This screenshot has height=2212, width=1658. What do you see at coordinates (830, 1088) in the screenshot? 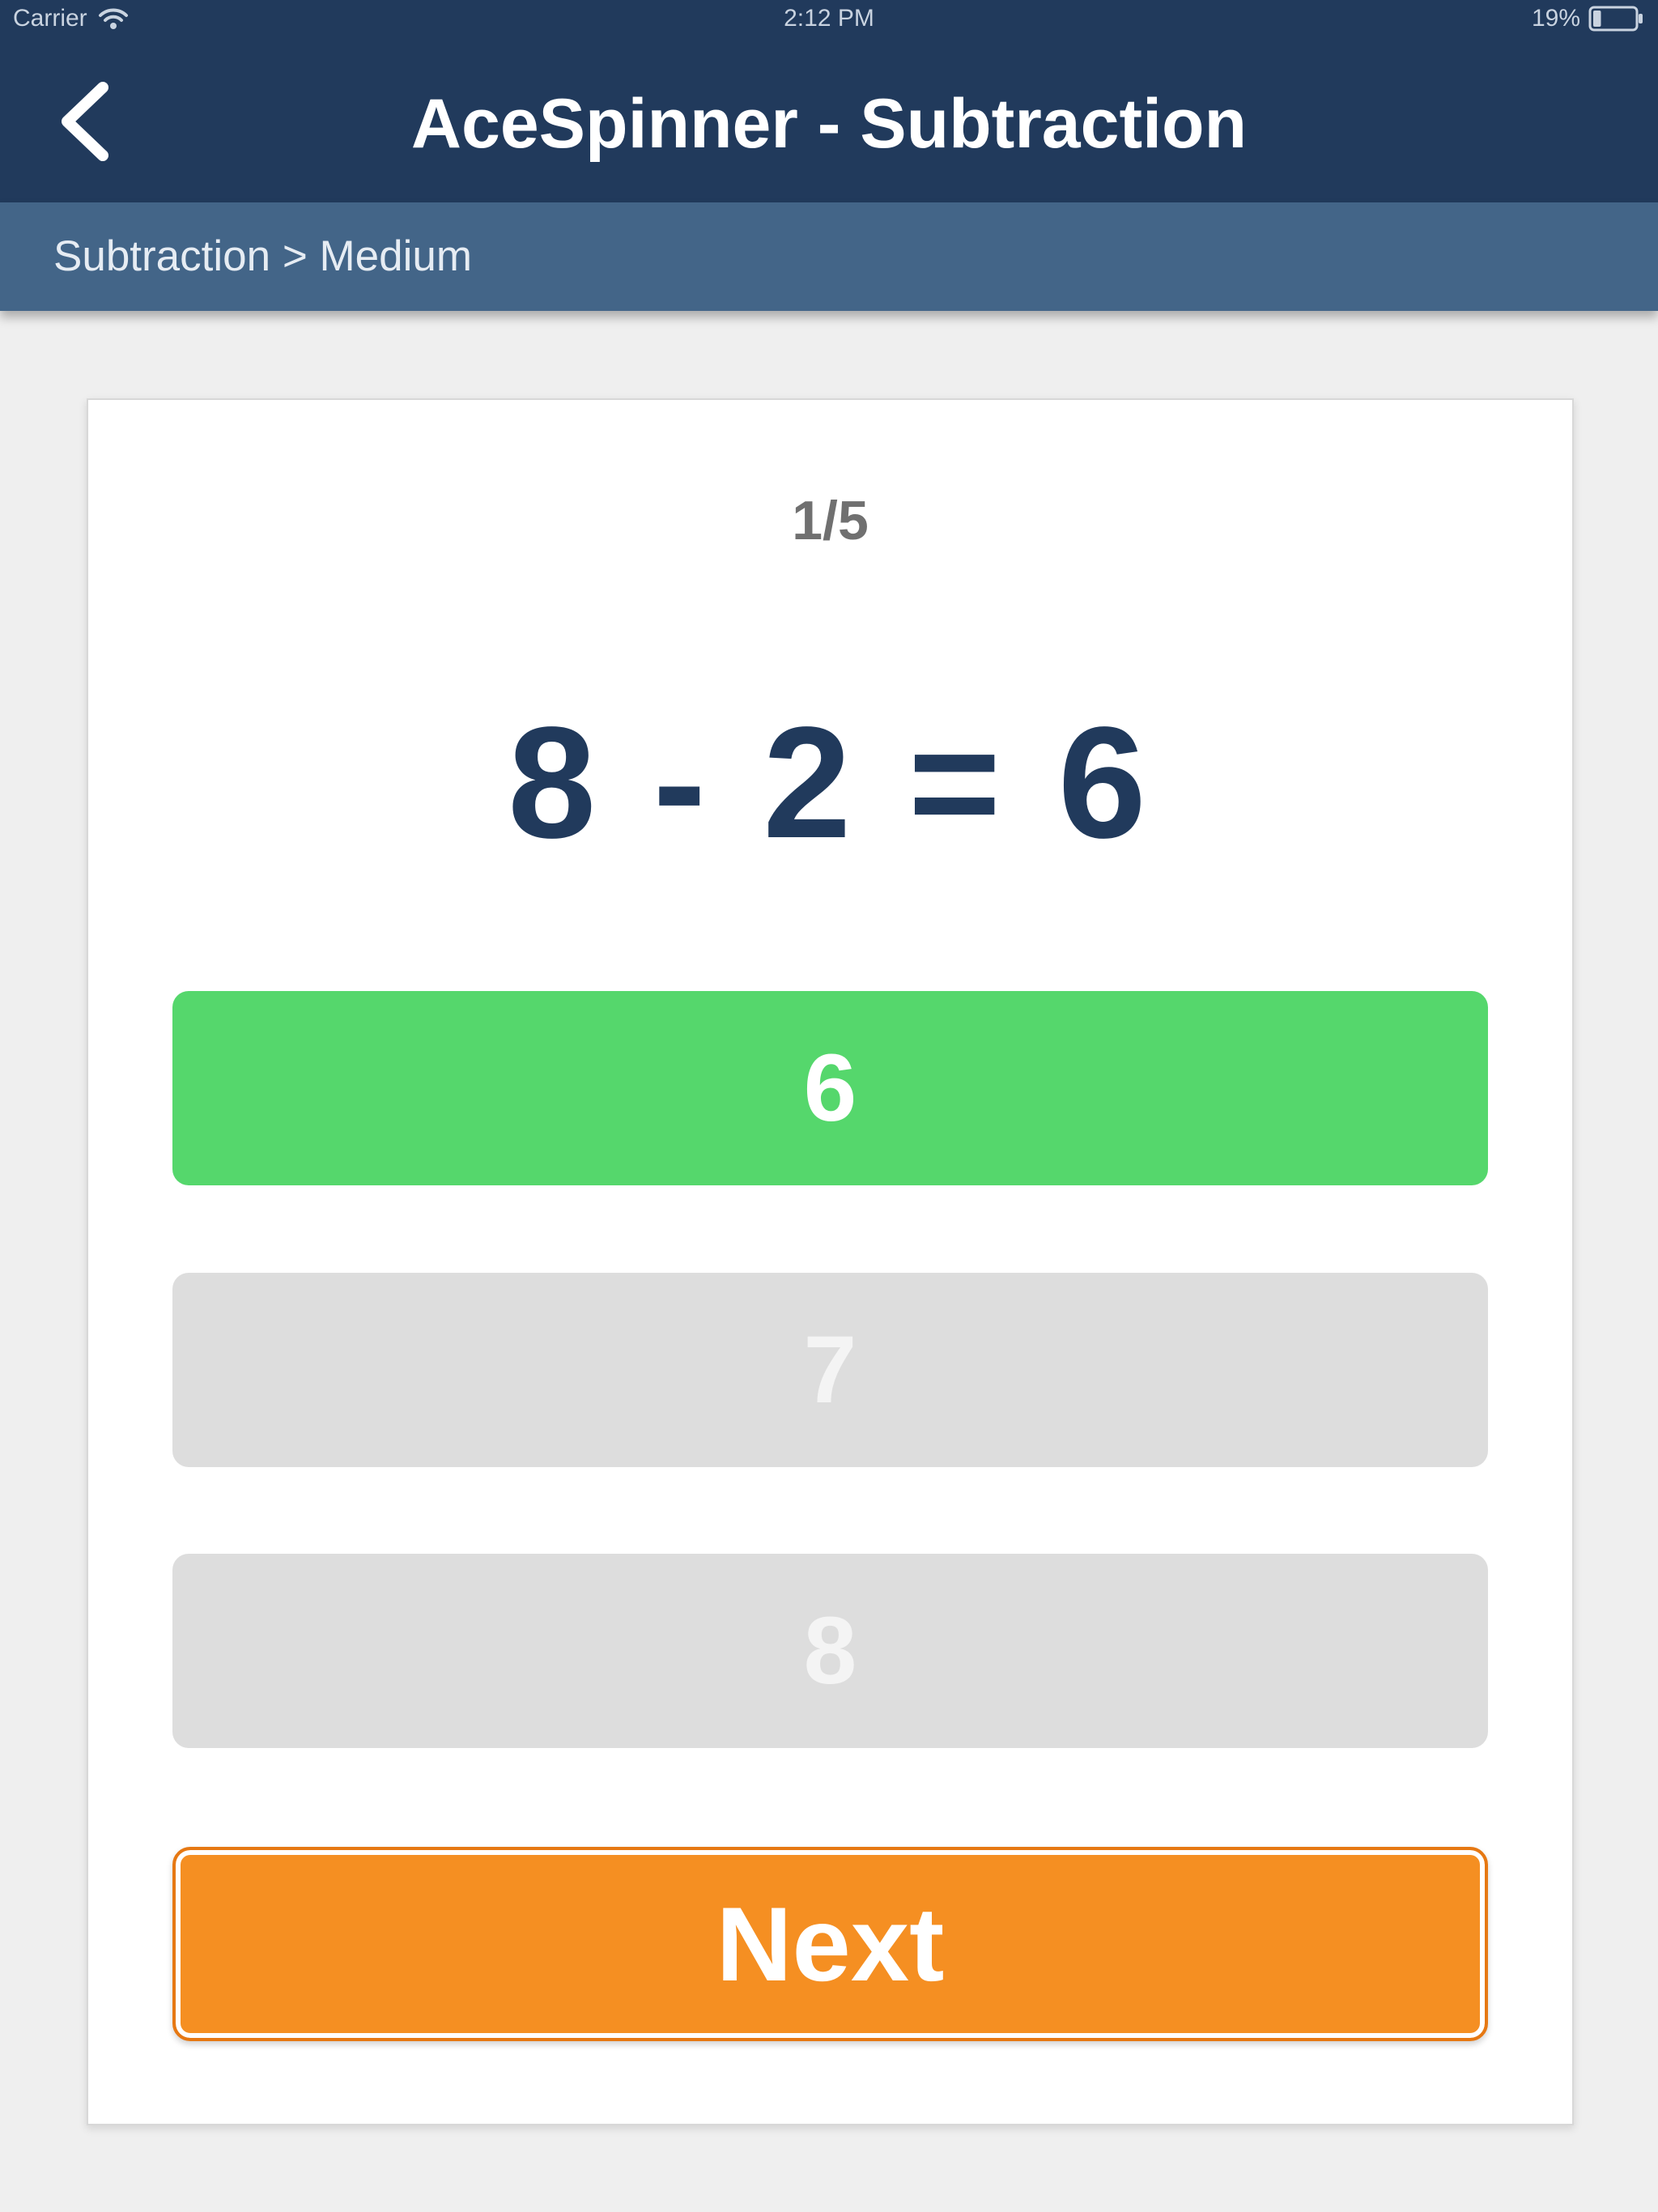
I see `answer-option-correct: 6` at bounding box center [830, 1088].